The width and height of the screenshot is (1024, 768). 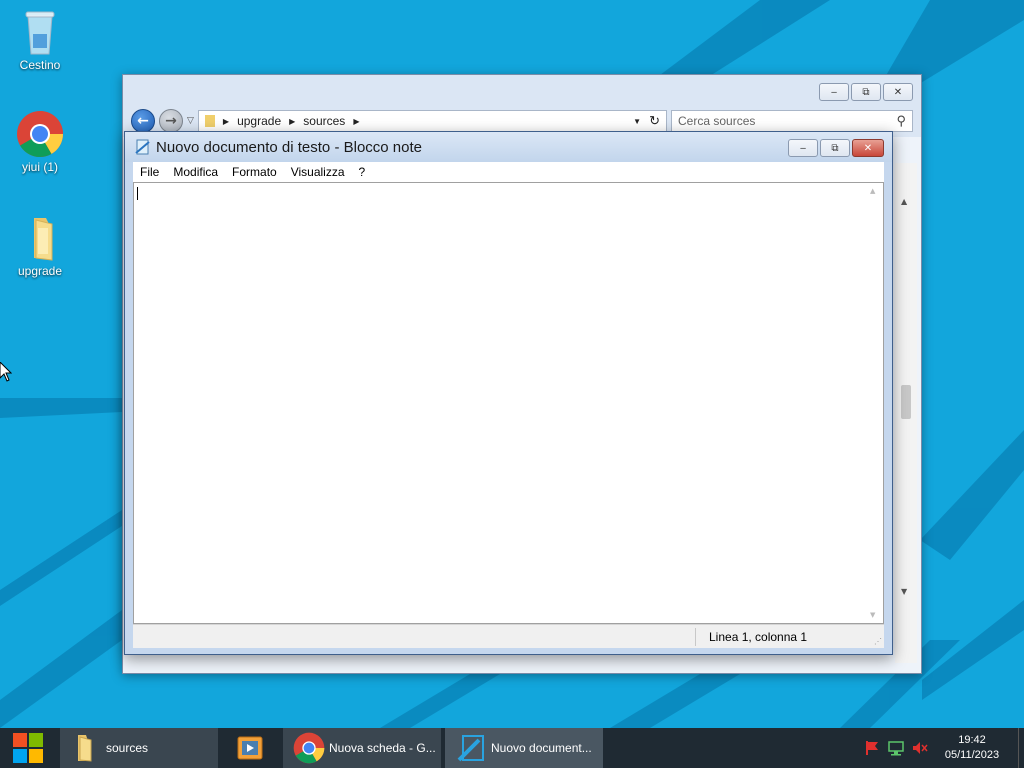 I want to click on desktop-icon-chrome-shortcut: yiui (1), so click(x=40, y=142).